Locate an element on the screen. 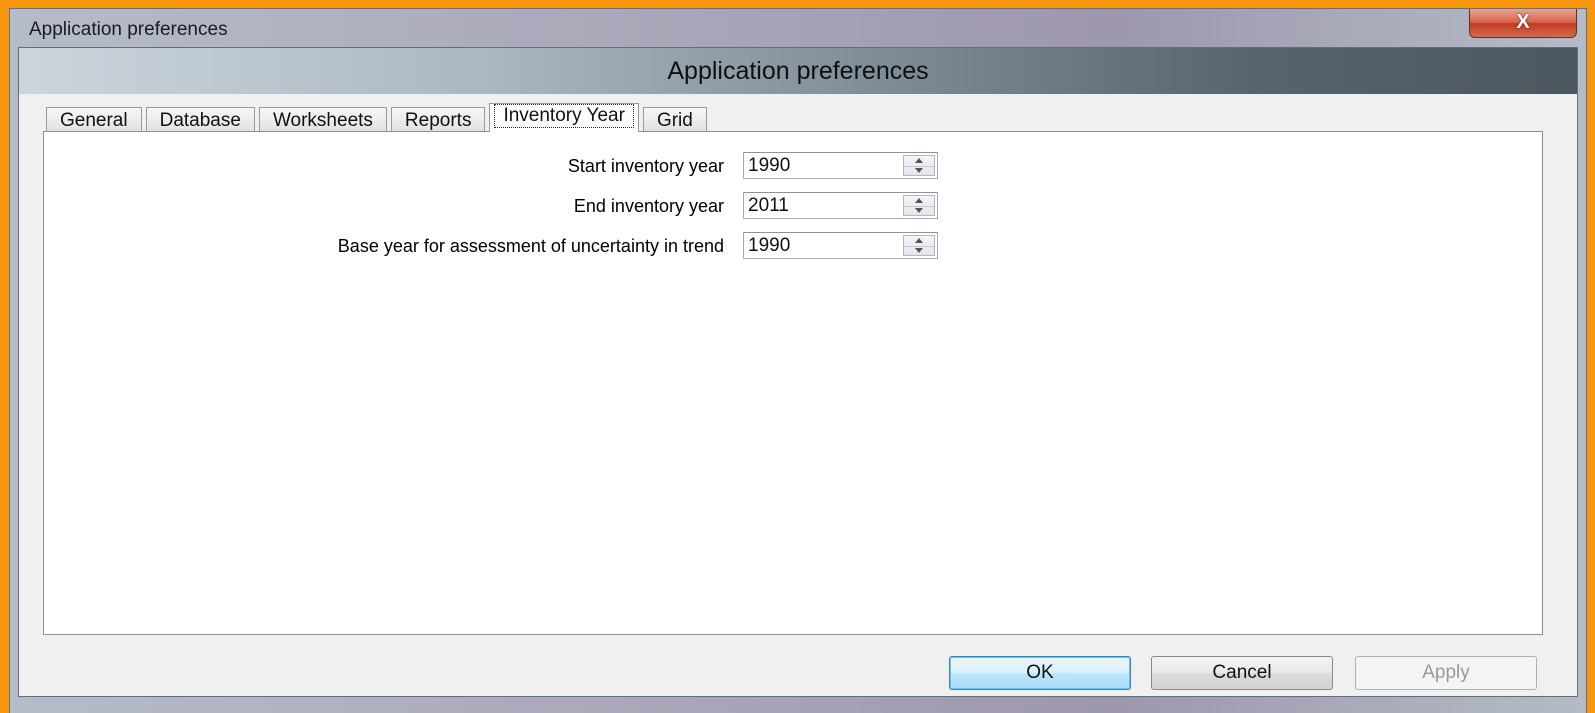  base-year-value: 1990 is located at coordinates (769, 246).